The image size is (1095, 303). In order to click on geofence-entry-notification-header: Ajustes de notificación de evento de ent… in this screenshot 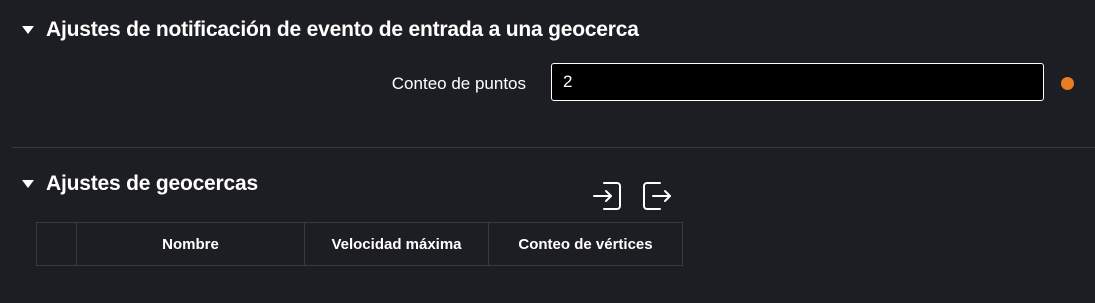, I will do `click(330, 30)`.